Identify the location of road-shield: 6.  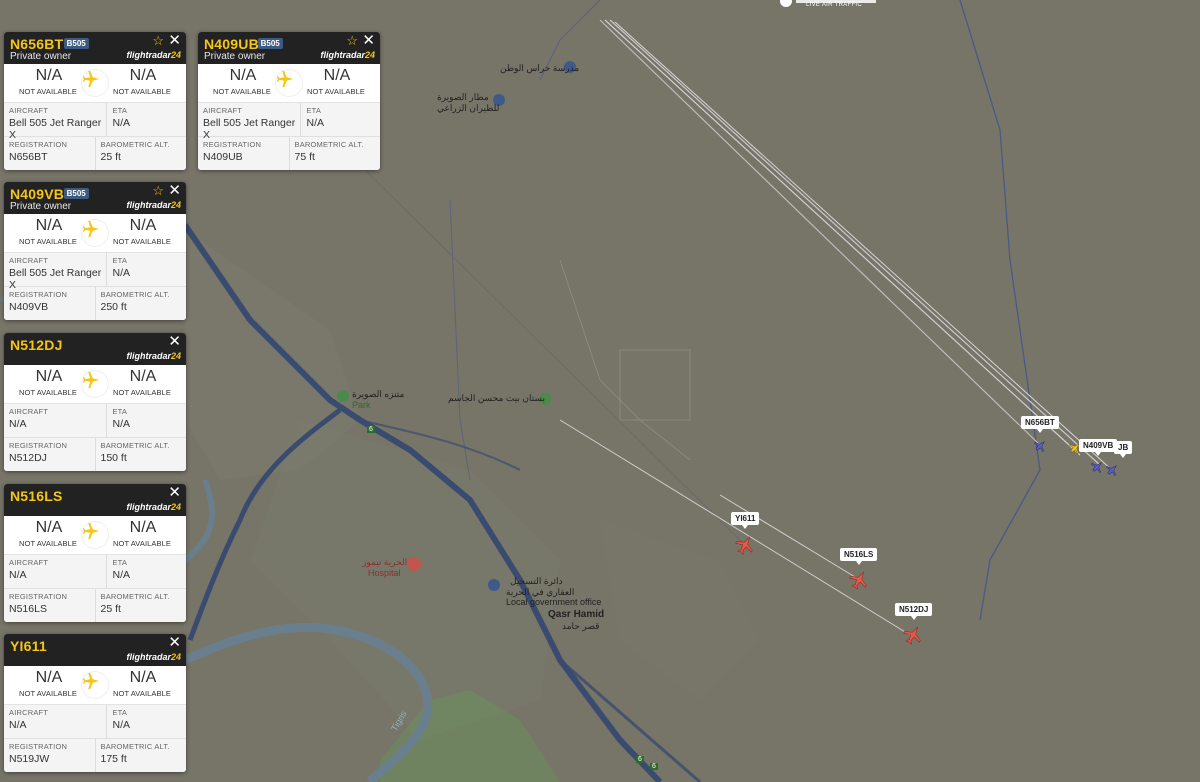
(371, 429).